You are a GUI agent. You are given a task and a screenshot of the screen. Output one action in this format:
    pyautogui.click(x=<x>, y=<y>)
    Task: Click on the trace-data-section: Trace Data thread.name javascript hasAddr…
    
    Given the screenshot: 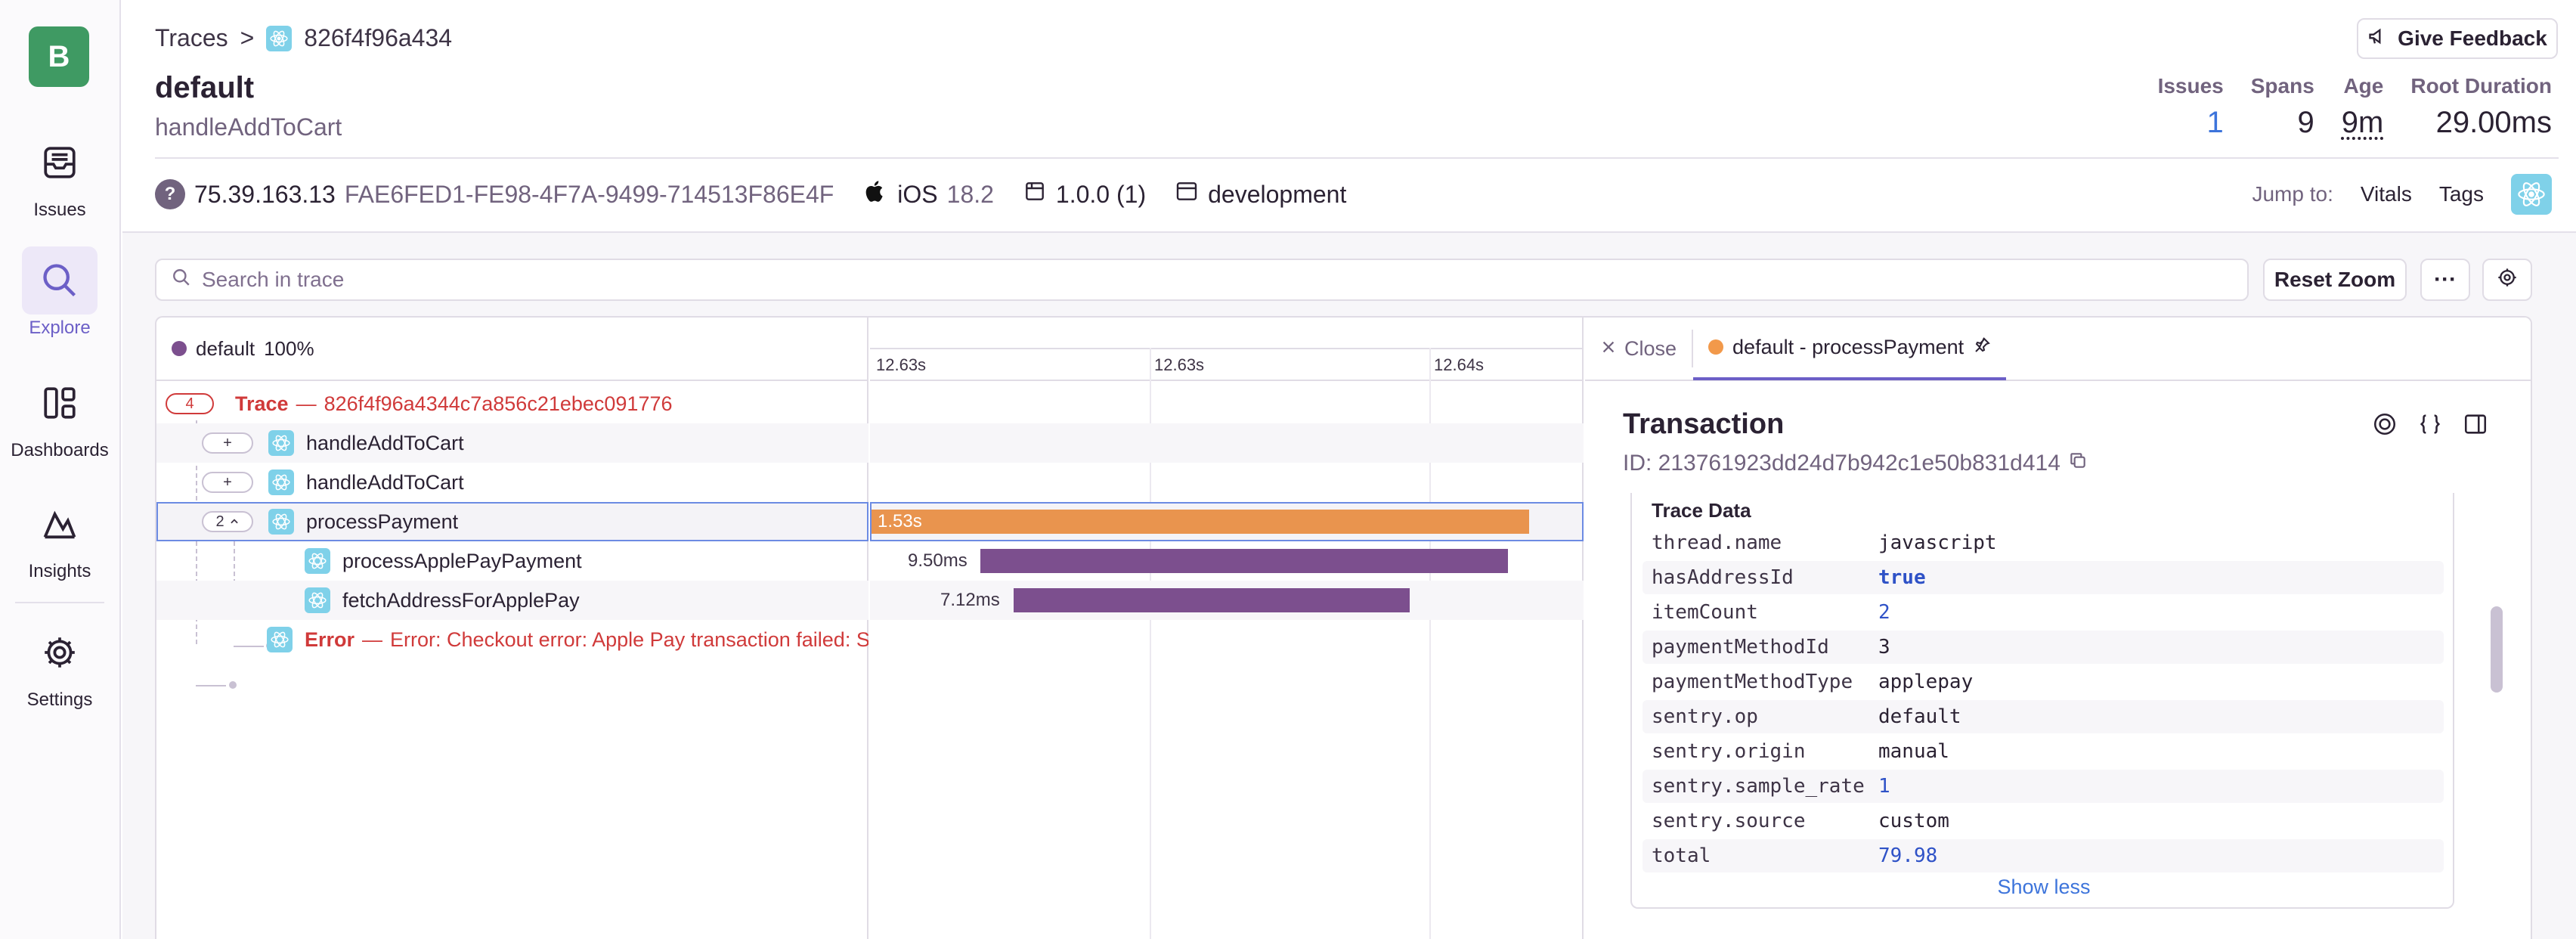 What is the action you would take?
    pyautogui.click(x=2042, y=701)
    